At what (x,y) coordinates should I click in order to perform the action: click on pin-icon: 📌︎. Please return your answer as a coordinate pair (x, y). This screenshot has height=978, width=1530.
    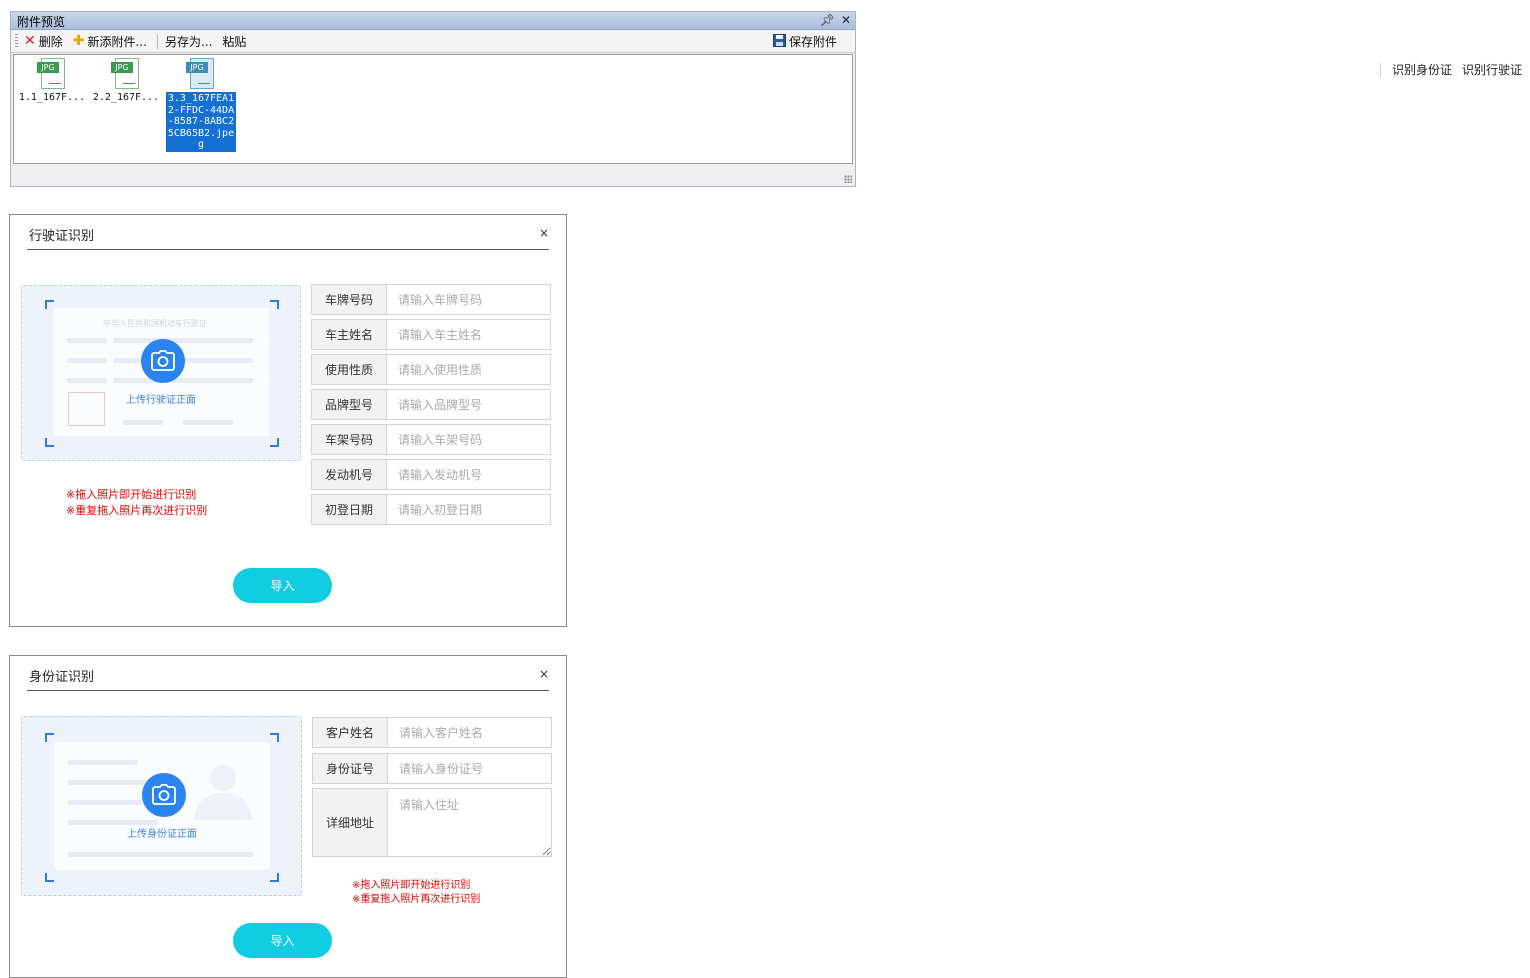
    Looking at the image, I should click on (827, 20).